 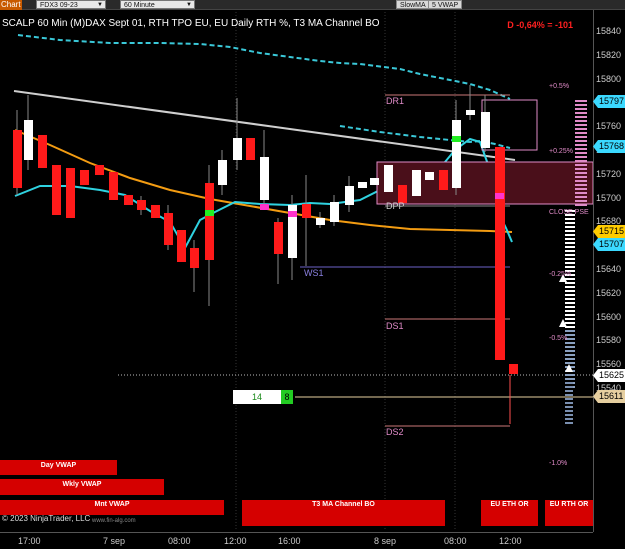 I want to click on time-tick: 17:00, so click(x=29, y=541).